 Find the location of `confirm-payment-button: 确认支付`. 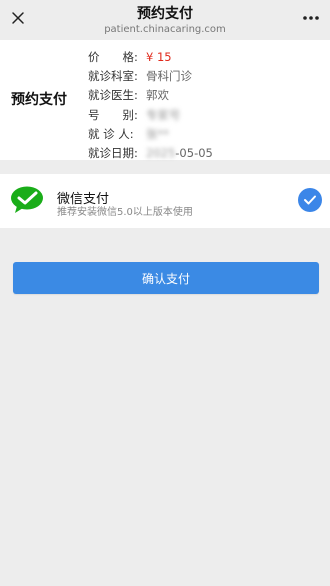

confirm-payment-button: 确认支付 is located at coordinates (166, 278).